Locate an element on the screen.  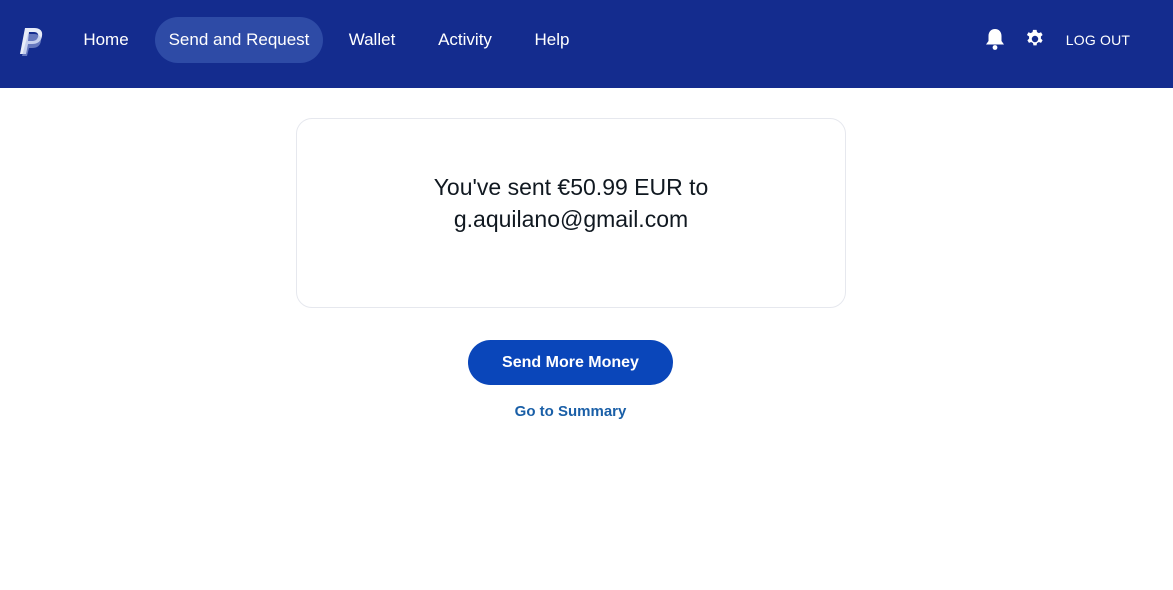
paypal-logo-icon is located at coordinates (32, 41).